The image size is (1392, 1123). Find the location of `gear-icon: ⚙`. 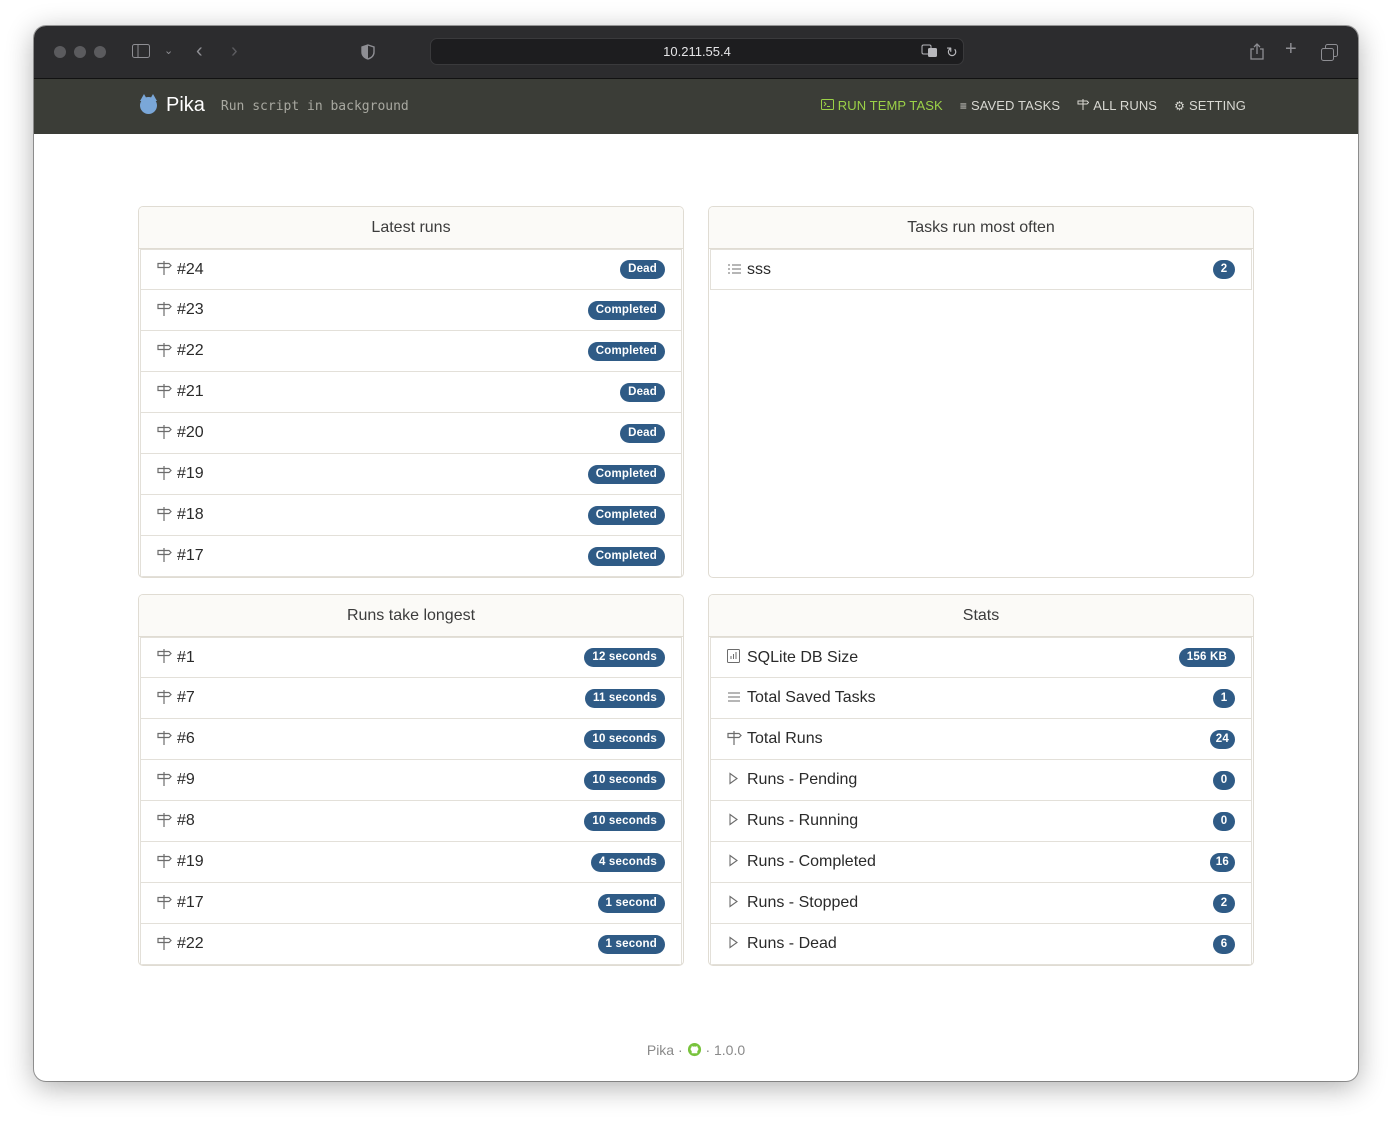

gear-icon: ⚙ is located at coordinates (1179, 105).